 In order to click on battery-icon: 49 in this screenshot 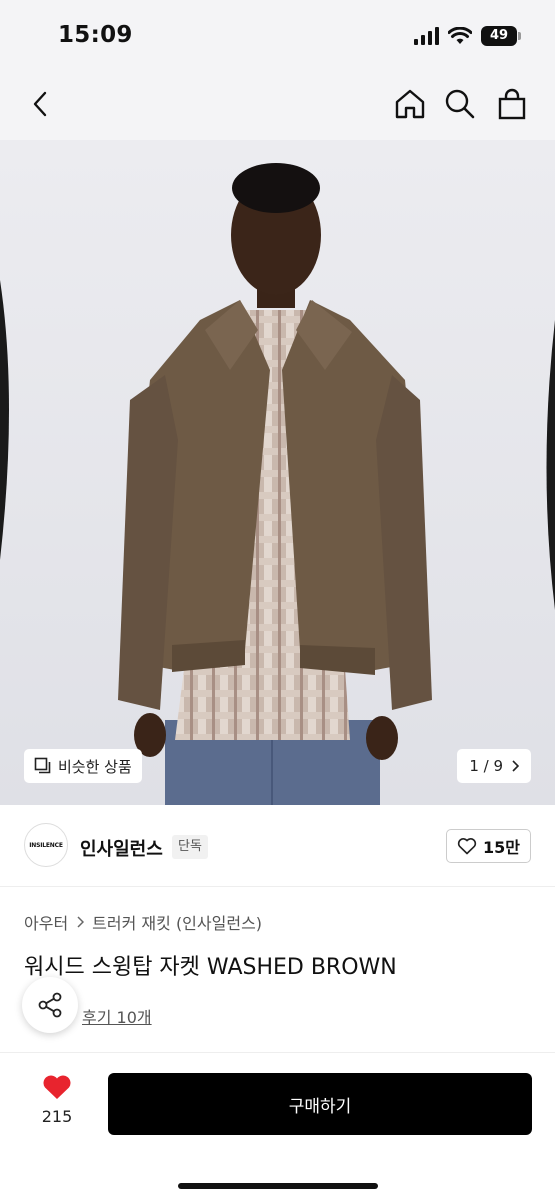, I will do `click(501, 36)`.